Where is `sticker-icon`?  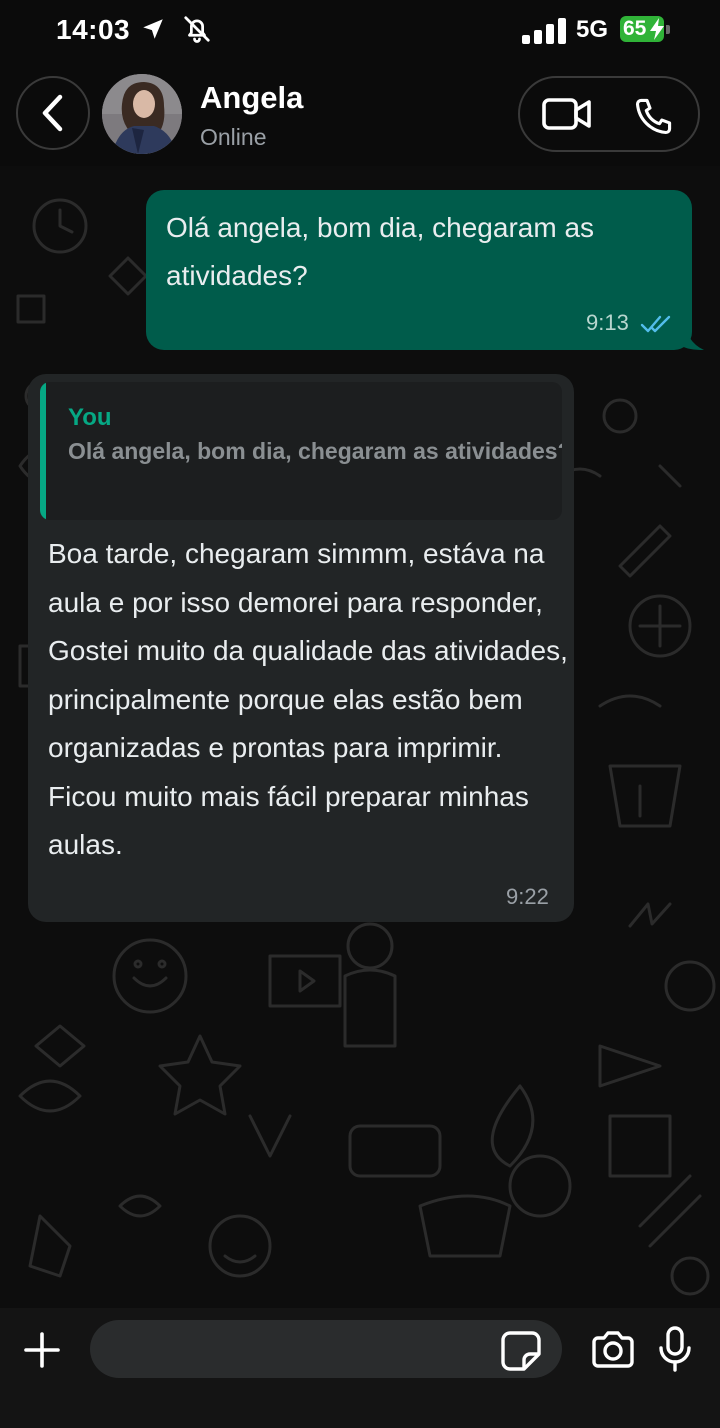 sticker-icon is located at coordinates (521, 1351).